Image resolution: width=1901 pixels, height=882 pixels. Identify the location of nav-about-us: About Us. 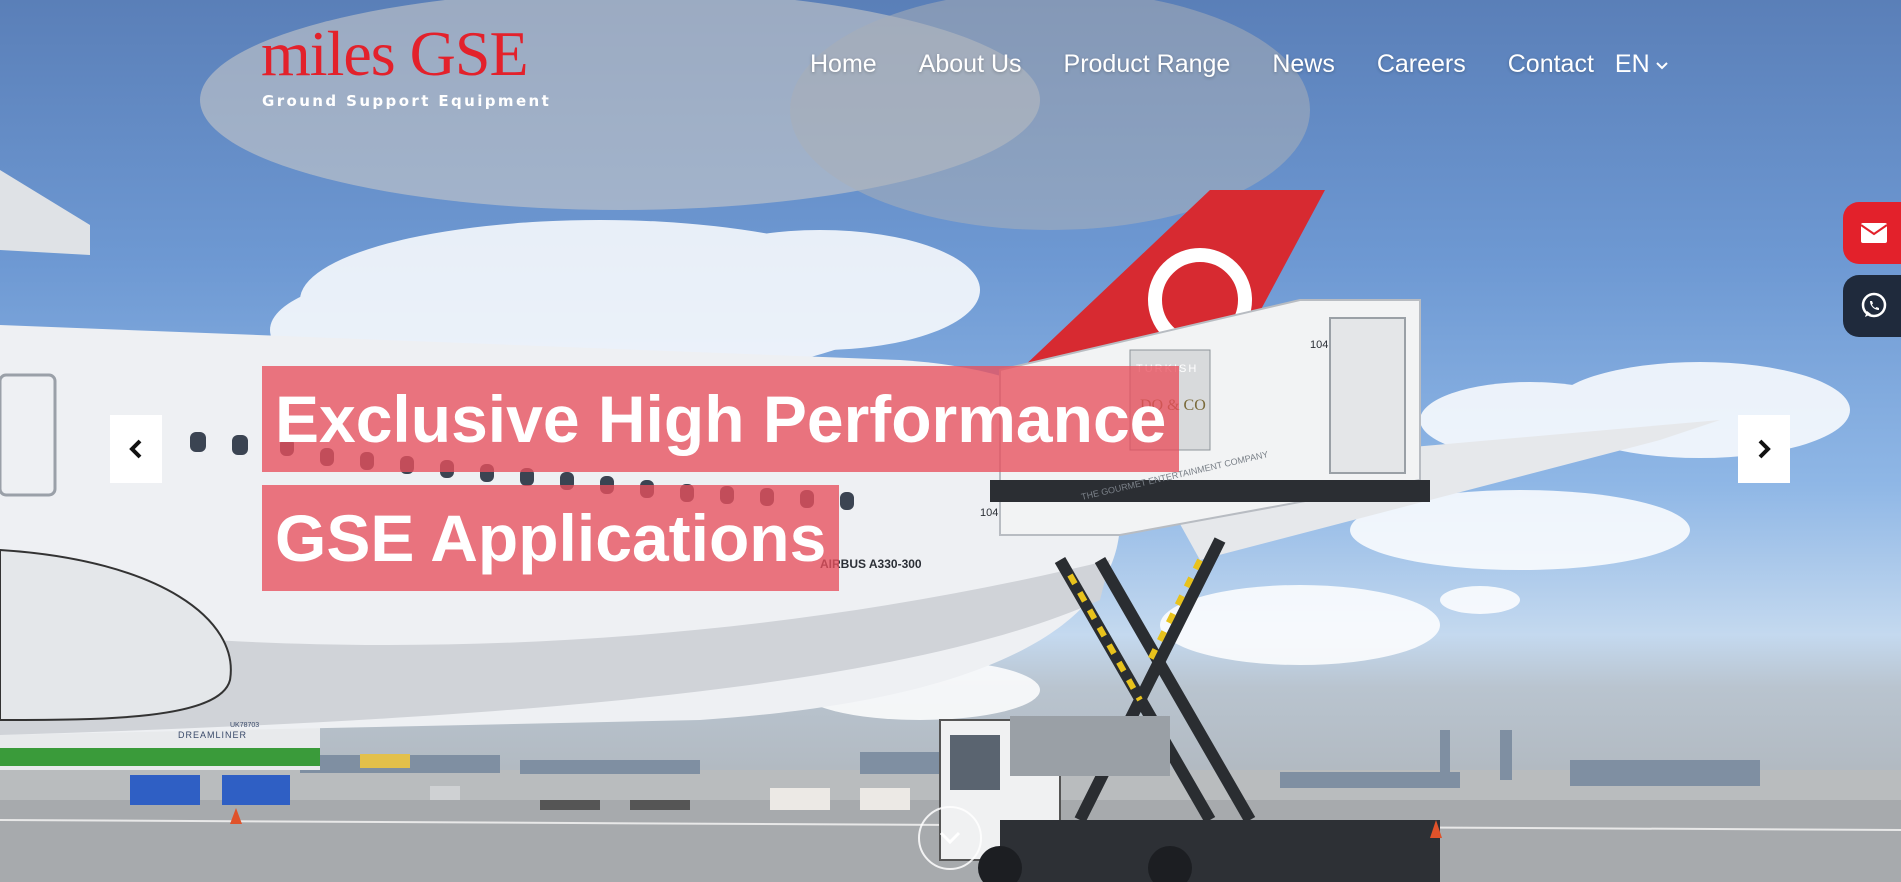
(970, 64).